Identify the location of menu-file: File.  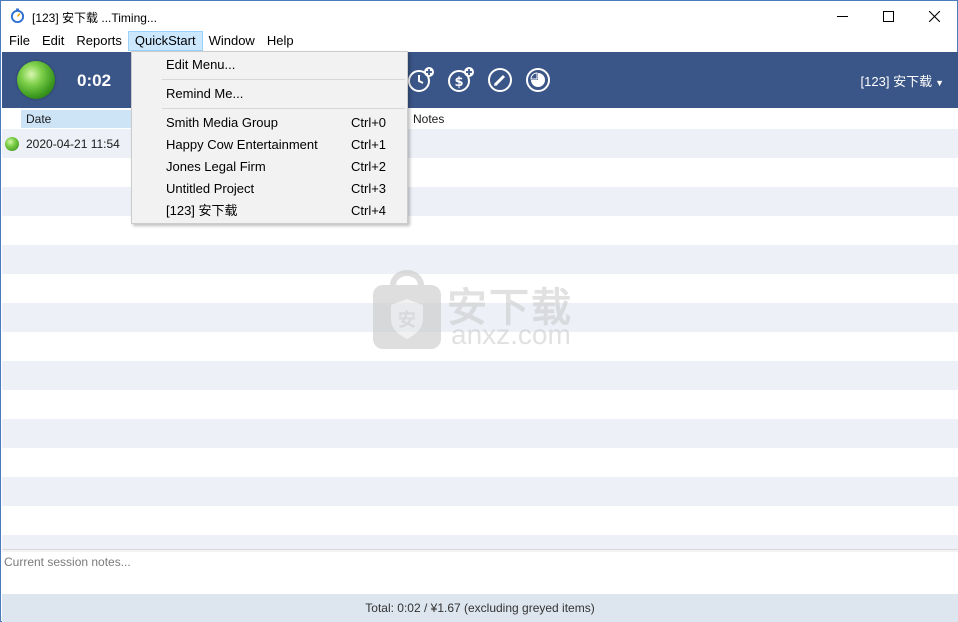
(19, 41).